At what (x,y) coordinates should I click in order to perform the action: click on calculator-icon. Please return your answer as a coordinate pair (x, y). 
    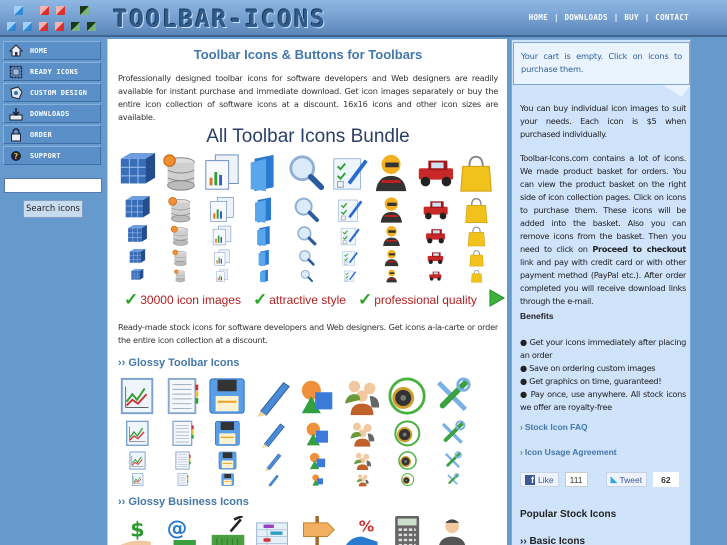
    Looking at the image, I should click on (408, 530).